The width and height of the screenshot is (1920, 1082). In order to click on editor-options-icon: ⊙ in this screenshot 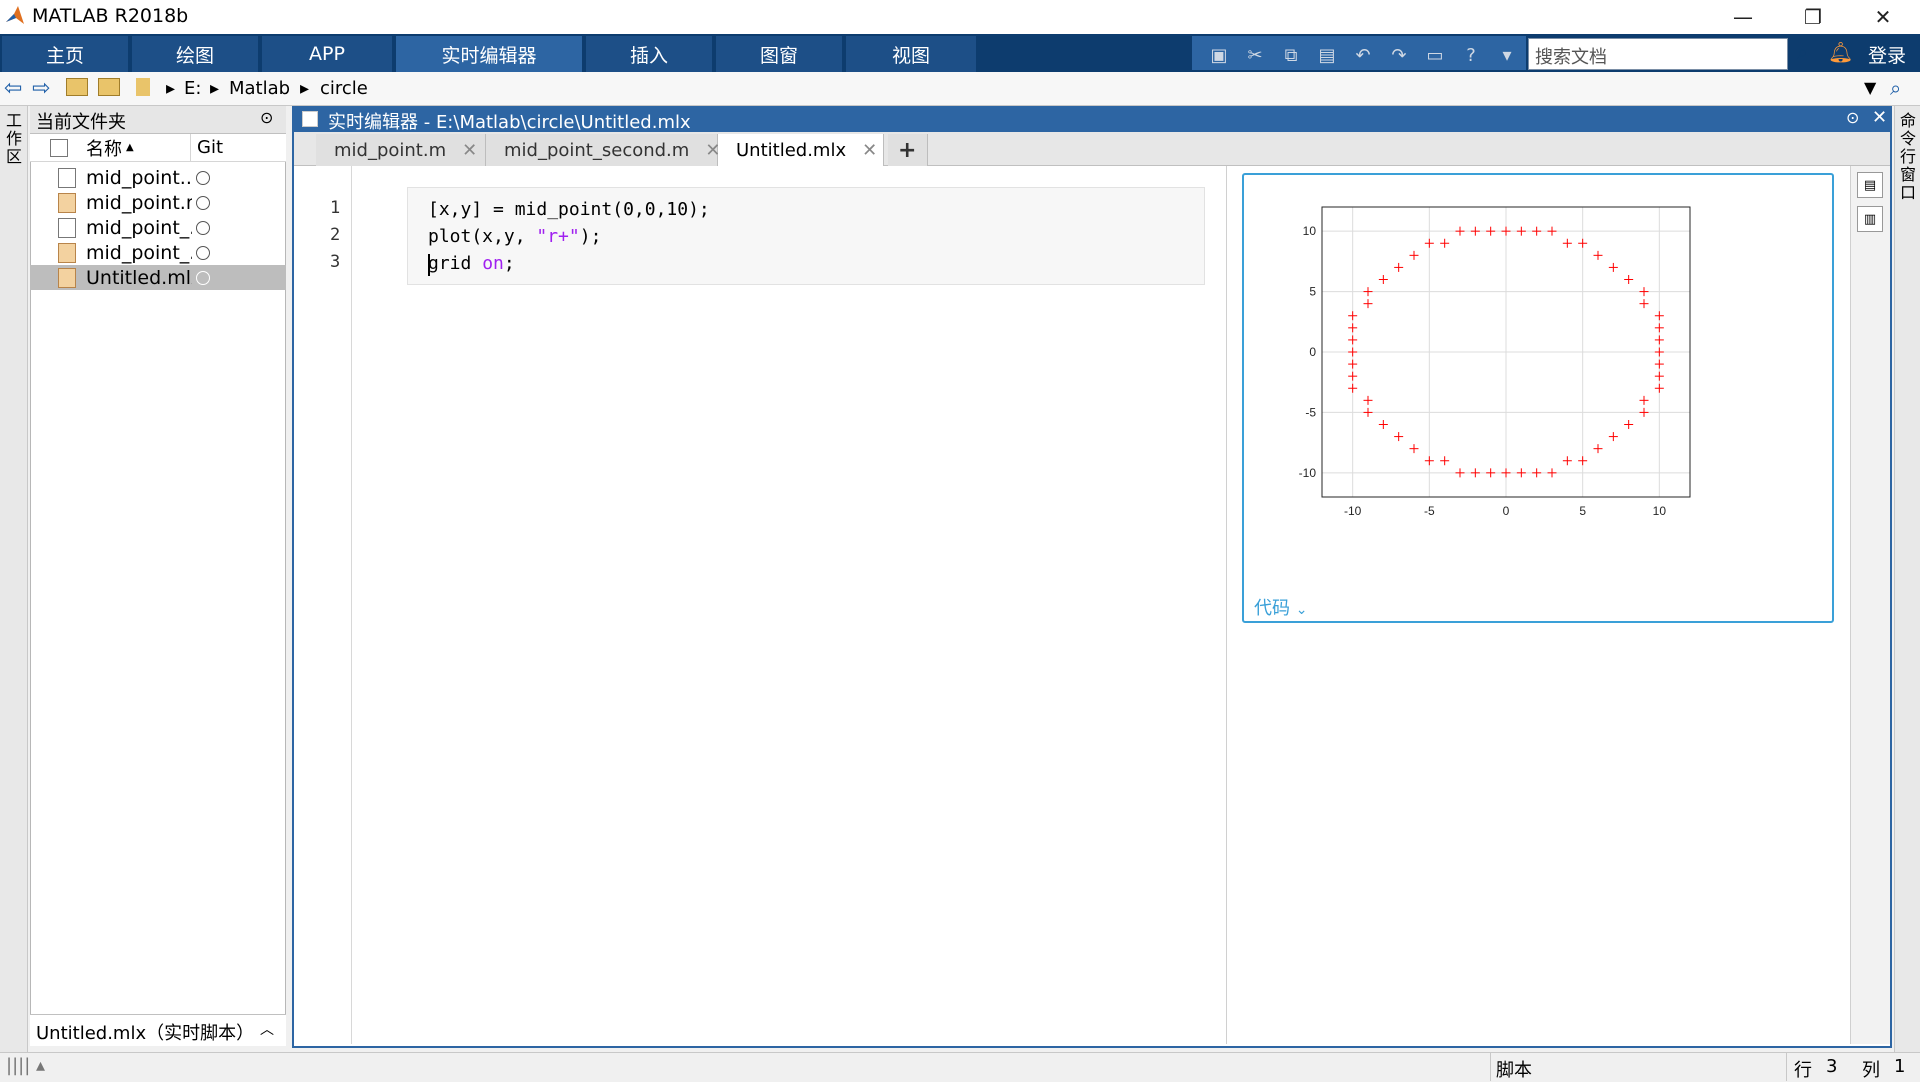, I will do `click(1852, 117)`.